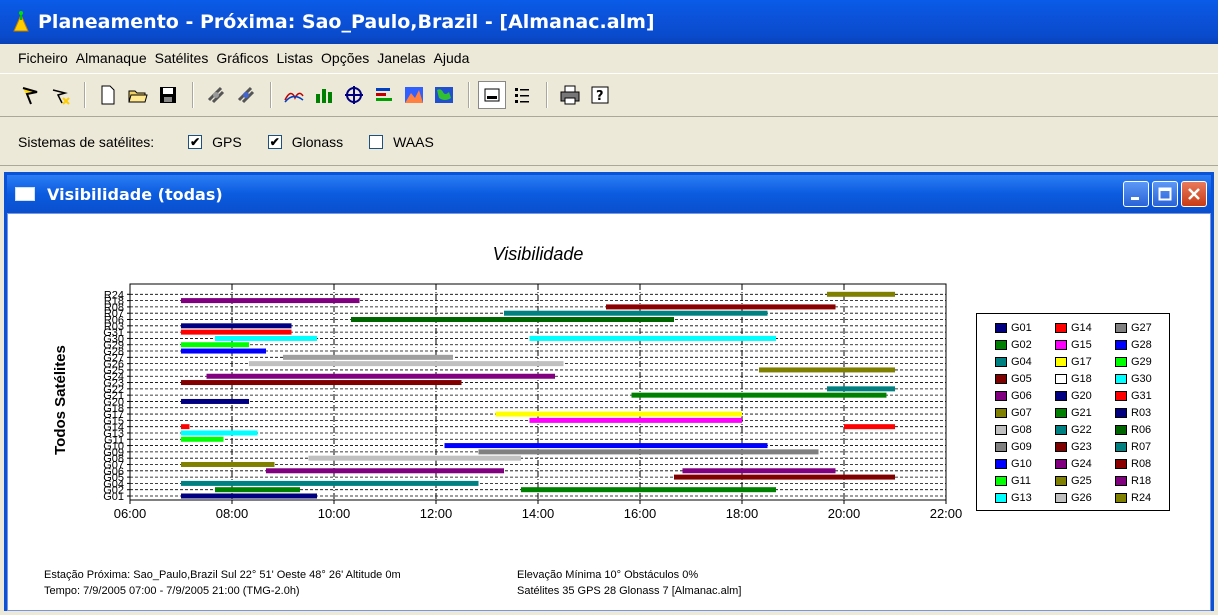 This screenshot has height=615, width=1218. I want to click on satellite-alt-icon, so click(246, 95).